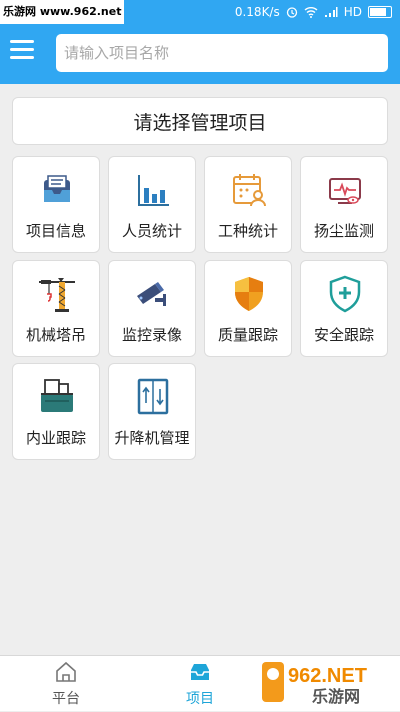 The image size is (400, 712). What do you see at coordinates (222, 53) in the screenshot?
I see `search-input` at bounding box center [222, 53].